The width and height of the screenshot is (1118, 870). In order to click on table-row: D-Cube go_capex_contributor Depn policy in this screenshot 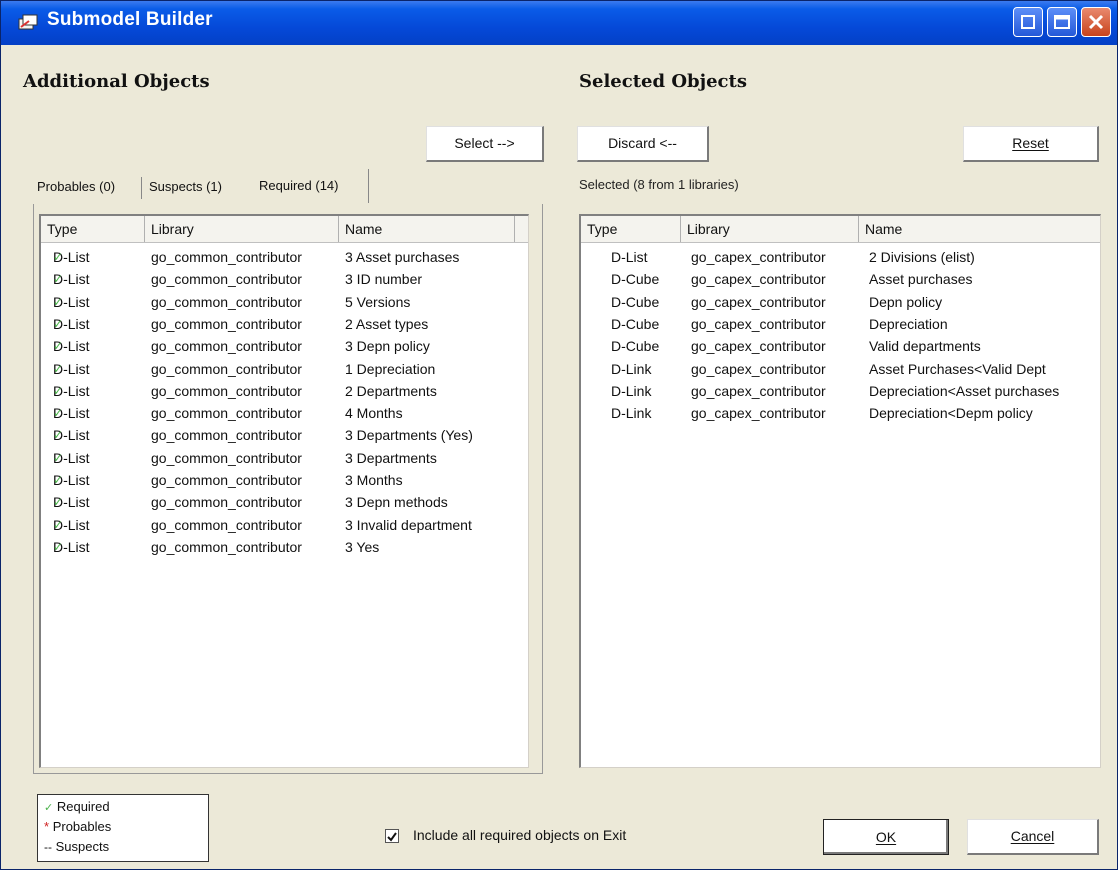, I will do `click(840, 302)`.